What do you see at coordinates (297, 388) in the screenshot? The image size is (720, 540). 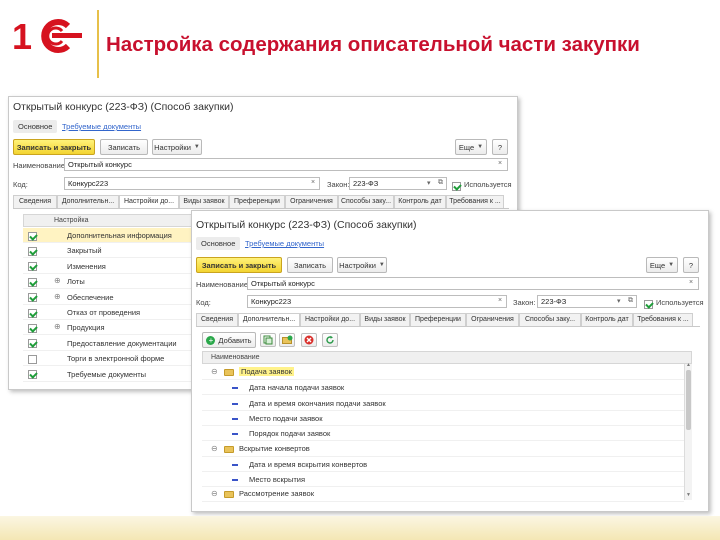 I see `tree-item-label: Дата начала подачи заявок` at bounding box center [297, 388].